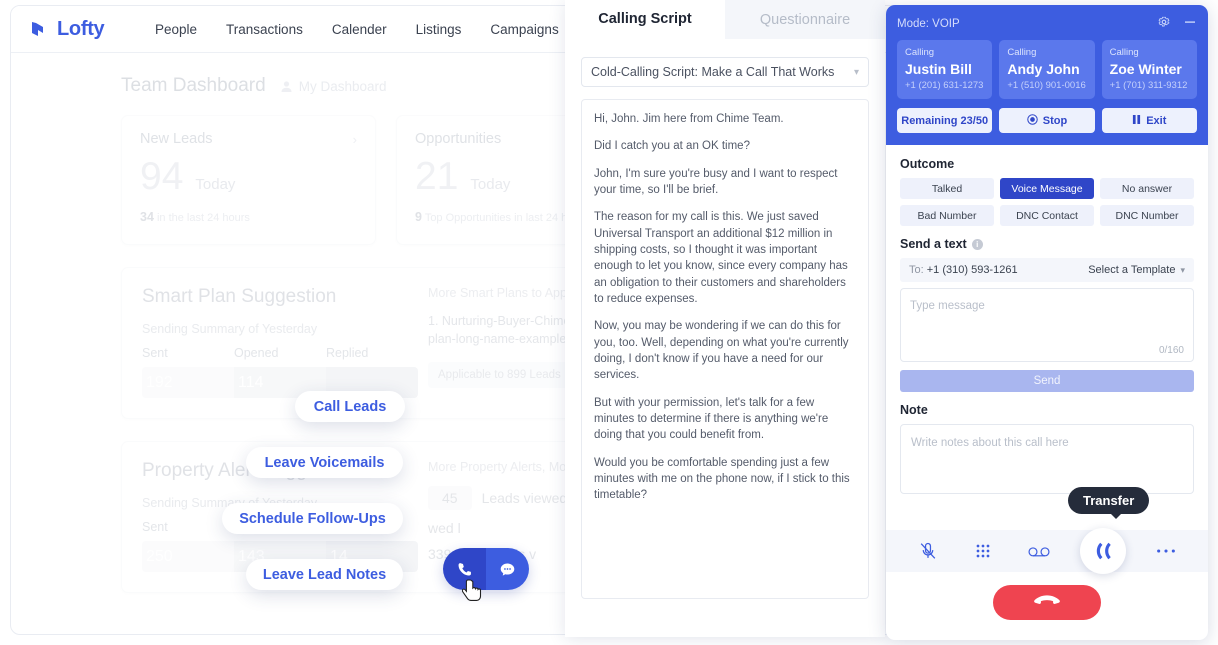  I want to click on gear-icon, so click(1164, 24).